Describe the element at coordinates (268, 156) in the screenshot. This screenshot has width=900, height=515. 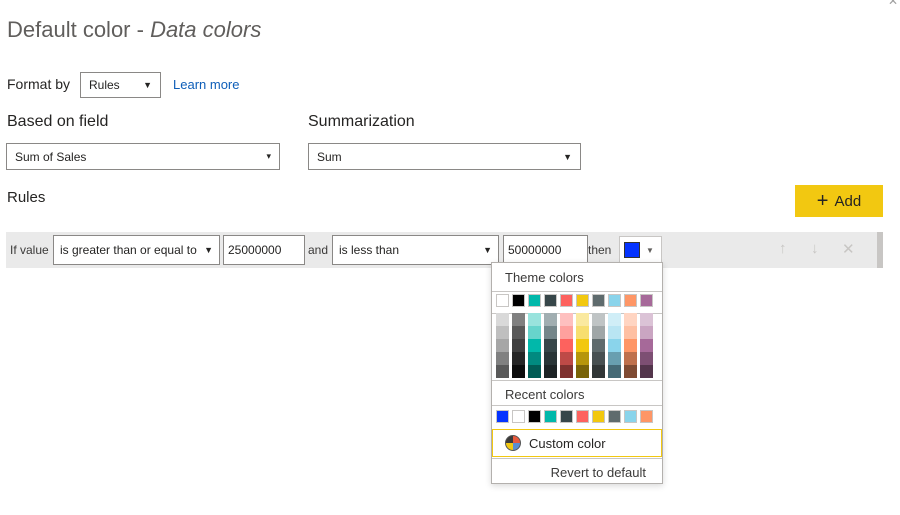
I see `chevron-down-icon: ▾` at that location.